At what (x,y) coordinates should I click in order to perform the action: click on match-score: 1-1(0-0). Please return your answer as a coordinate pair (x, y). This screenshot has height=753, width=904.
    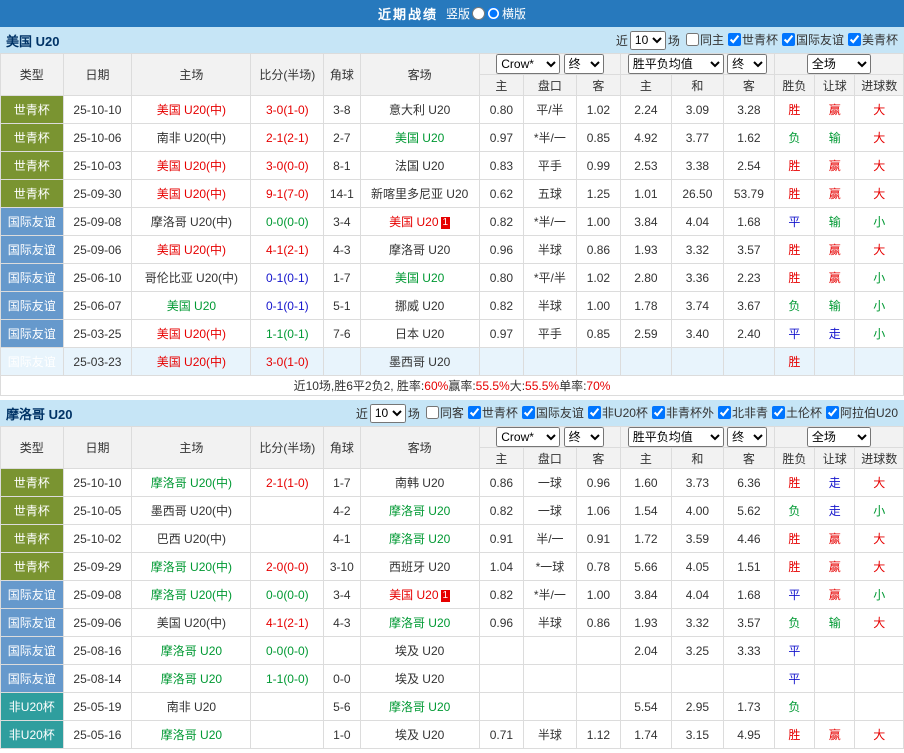
    Looking at the image, I should click on (287, 678).